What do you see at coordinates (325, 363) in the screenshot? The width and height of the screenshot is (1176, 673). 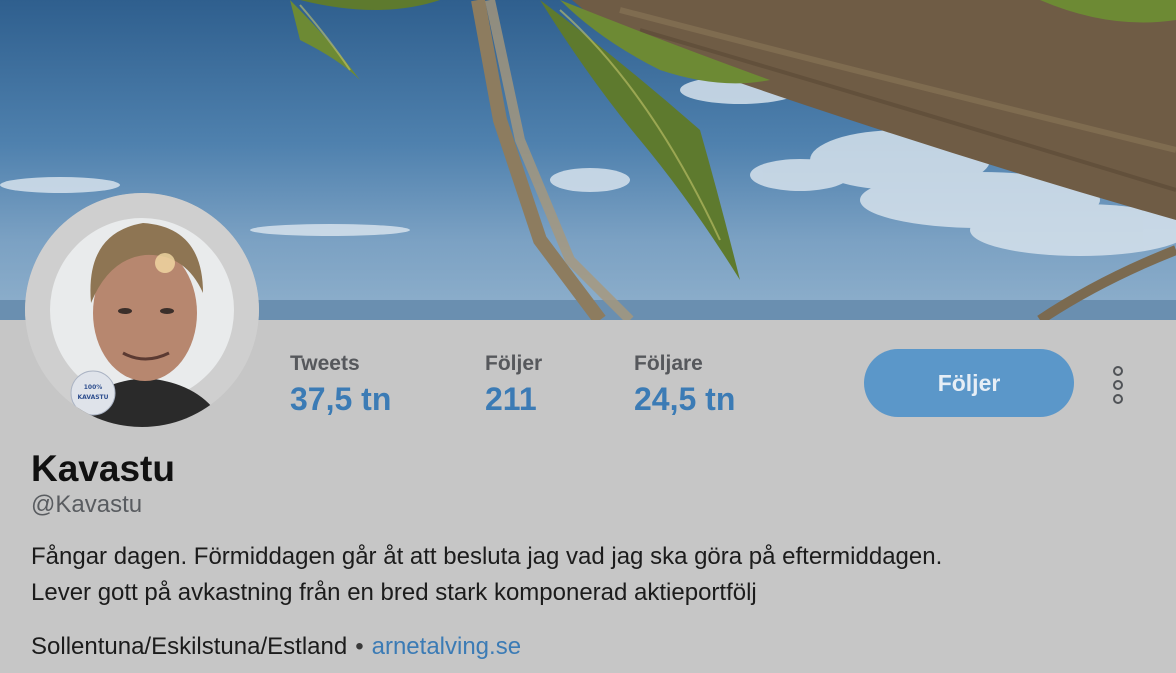 I see `stat-label: Tweets` at bounding box center [325, 363].